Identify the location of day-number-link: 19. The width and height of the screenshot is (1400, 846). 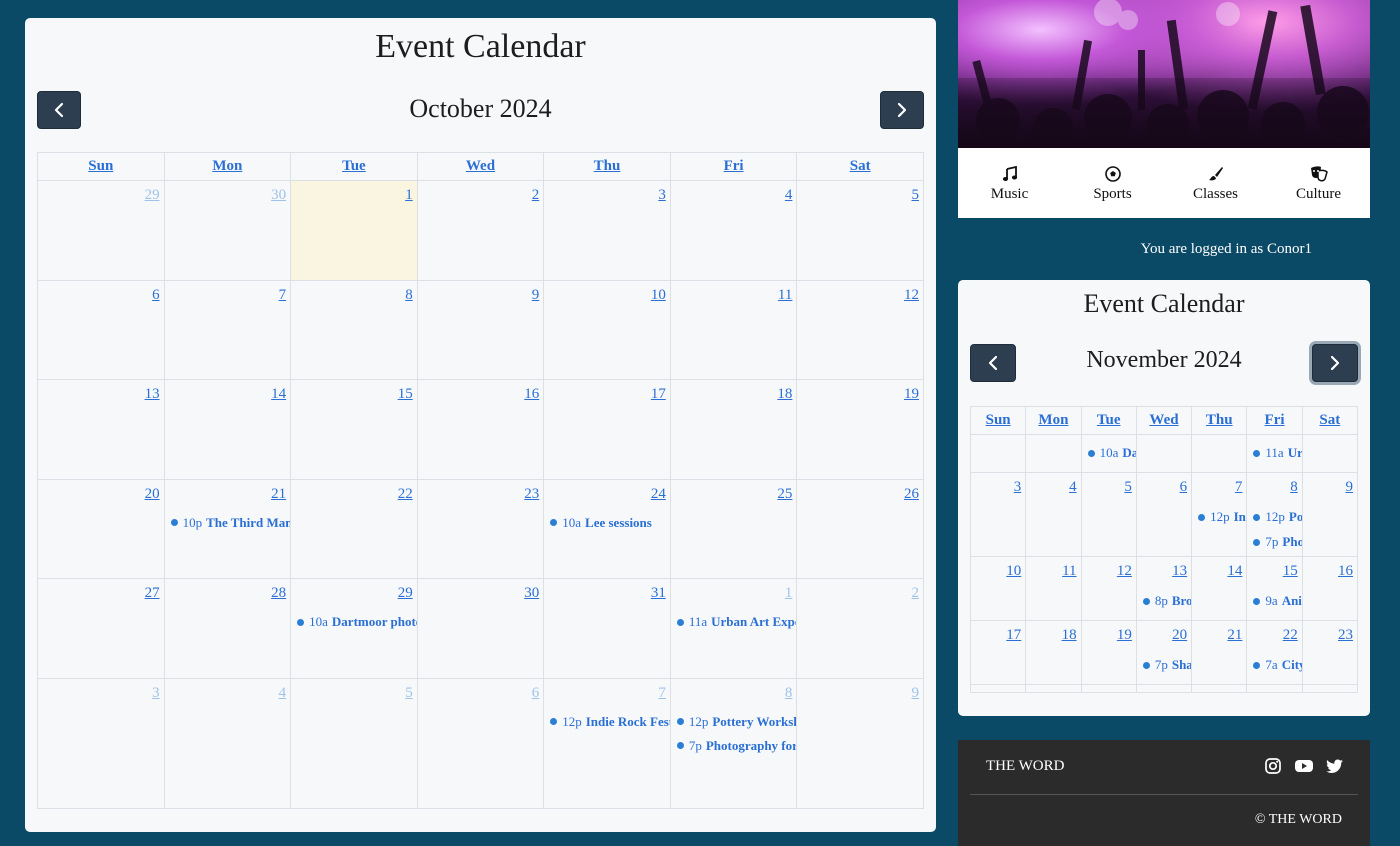
(911, 394).